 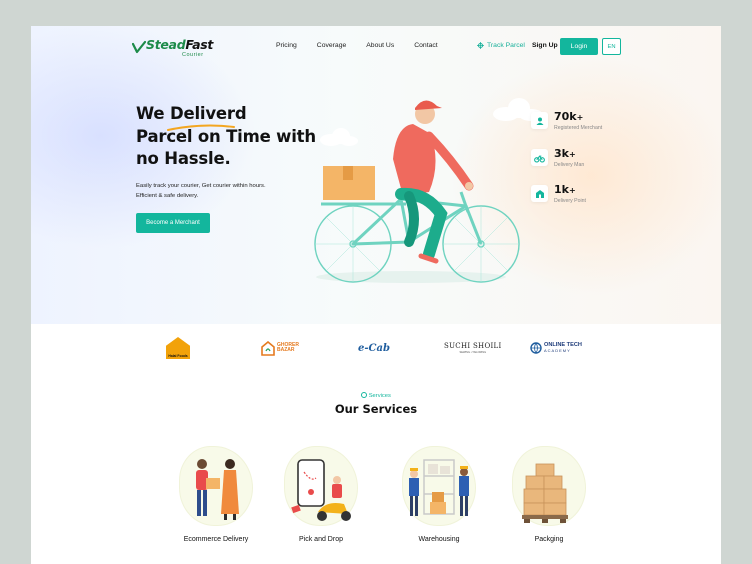 I want to click on main-nav: Pricing Coverage About Us Contact, so click(x=367, y=45).